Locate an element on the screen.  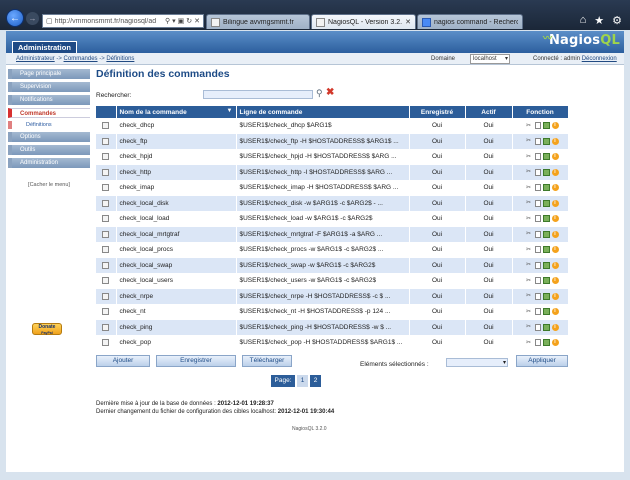
back-button: ← is located at coordinates (15, 18).